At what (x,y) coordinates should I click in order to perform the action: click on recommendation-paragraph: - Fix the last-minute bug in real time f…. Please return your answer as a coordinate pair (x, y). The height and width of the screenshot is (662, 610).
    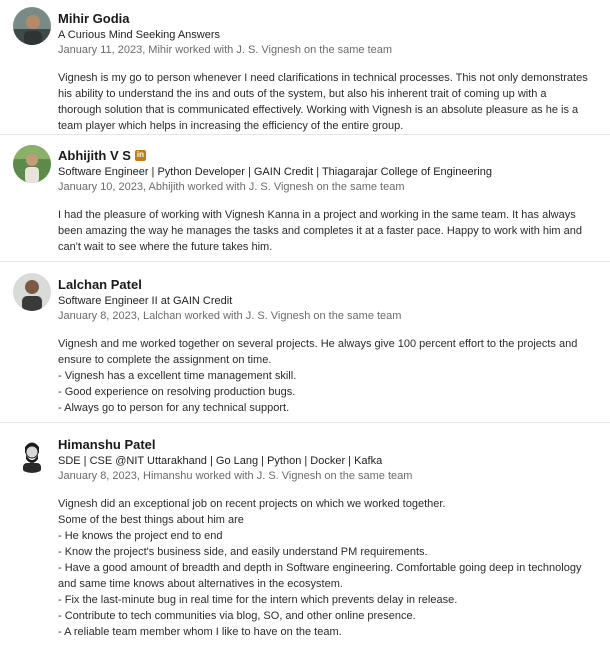
    Looking at the image, I should click on (258, 600).